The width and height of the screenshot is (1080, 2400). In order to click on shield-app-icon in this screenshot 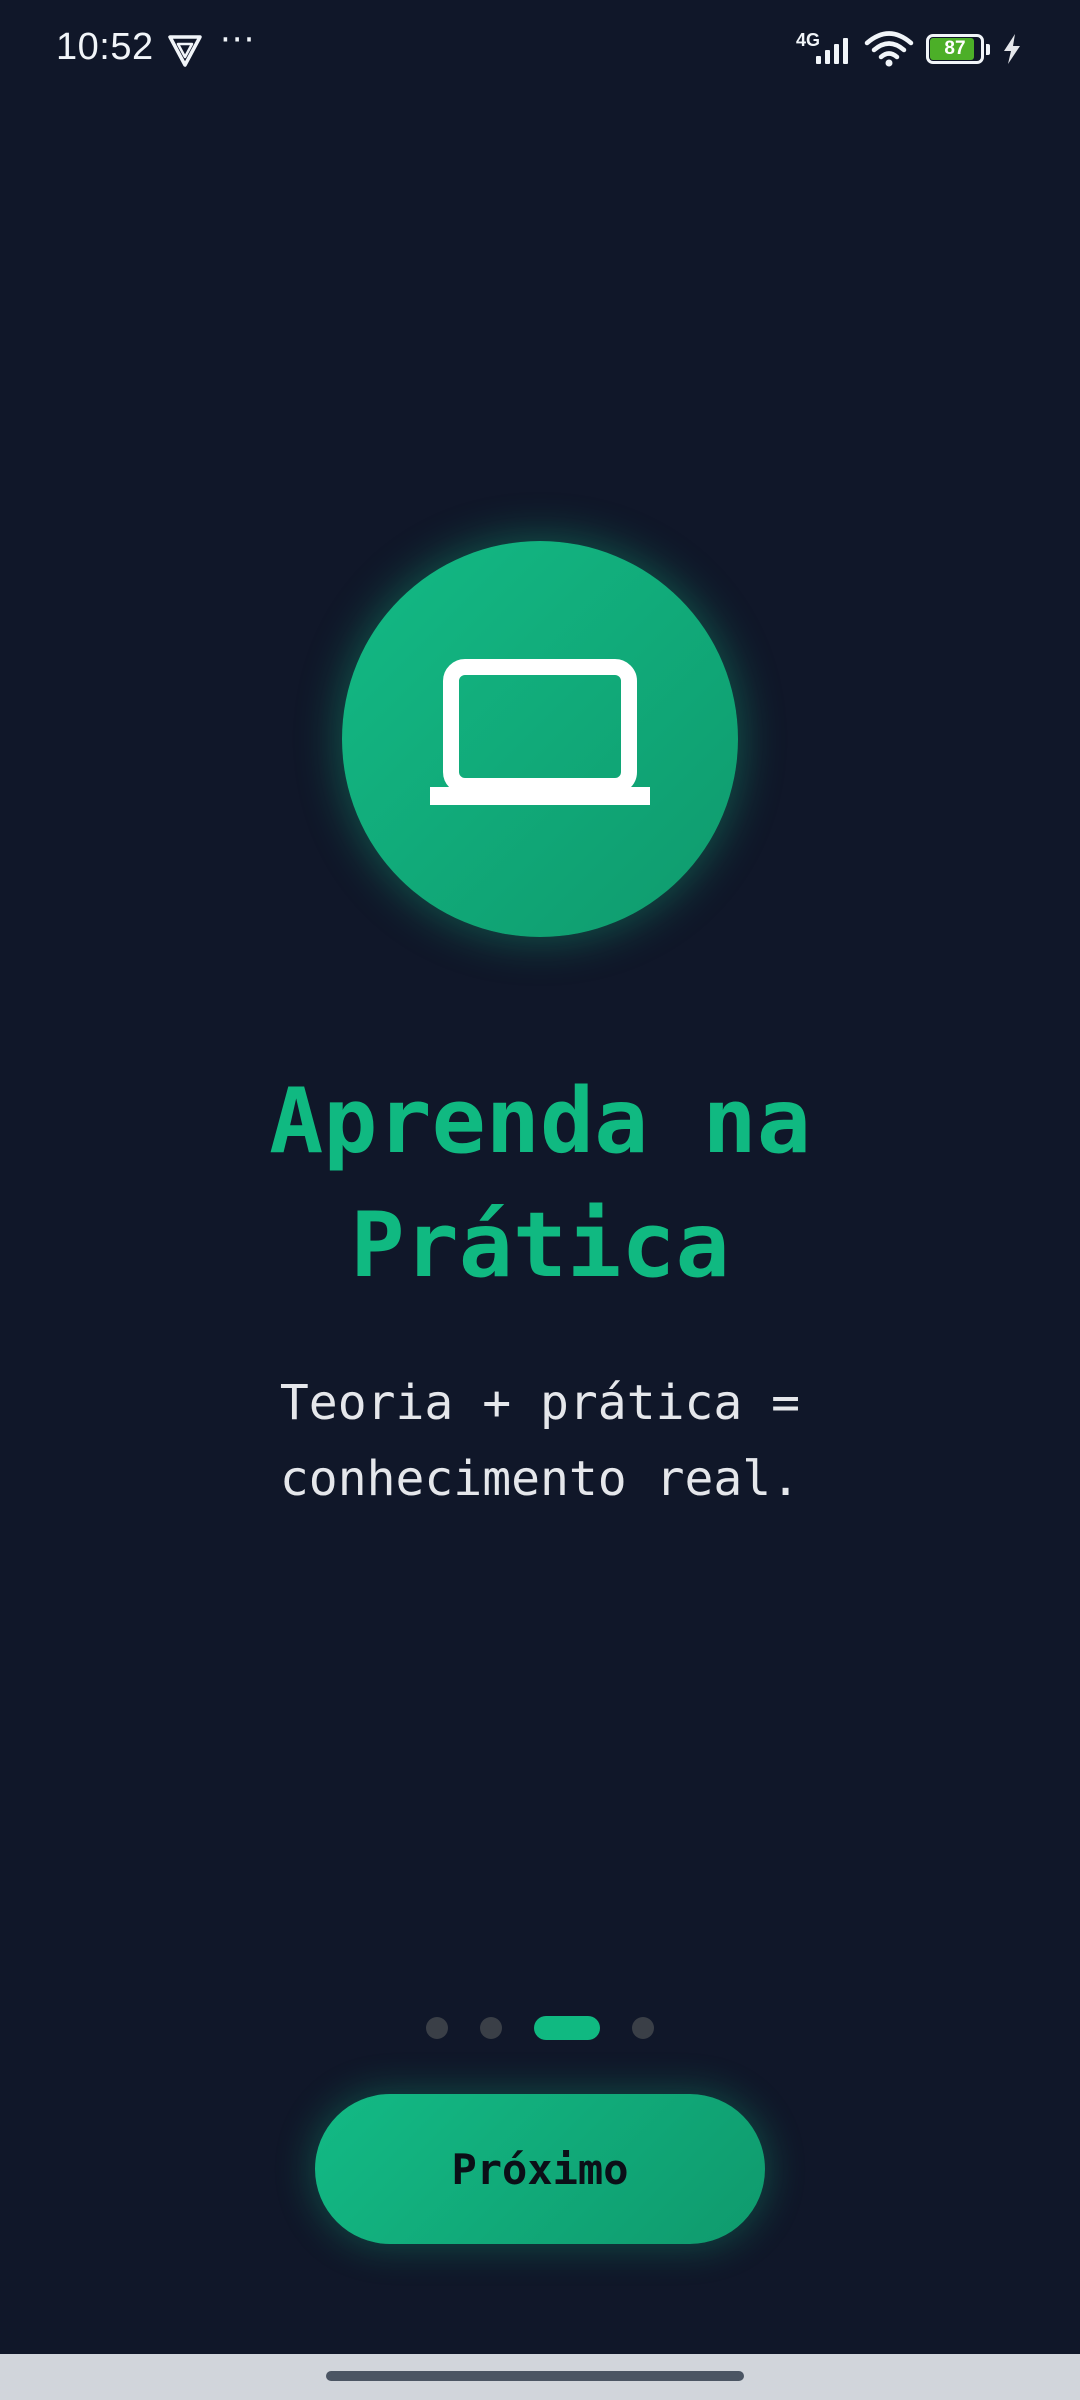, I will do `click(185, 51)`.